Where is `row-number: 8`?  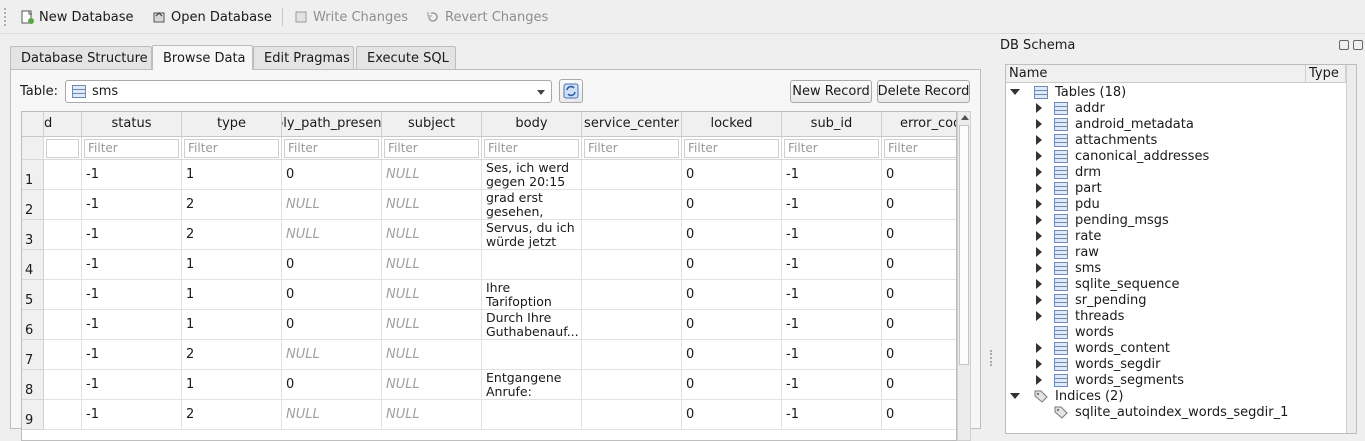 row-number: 8 is located at coordinates (33, 385).